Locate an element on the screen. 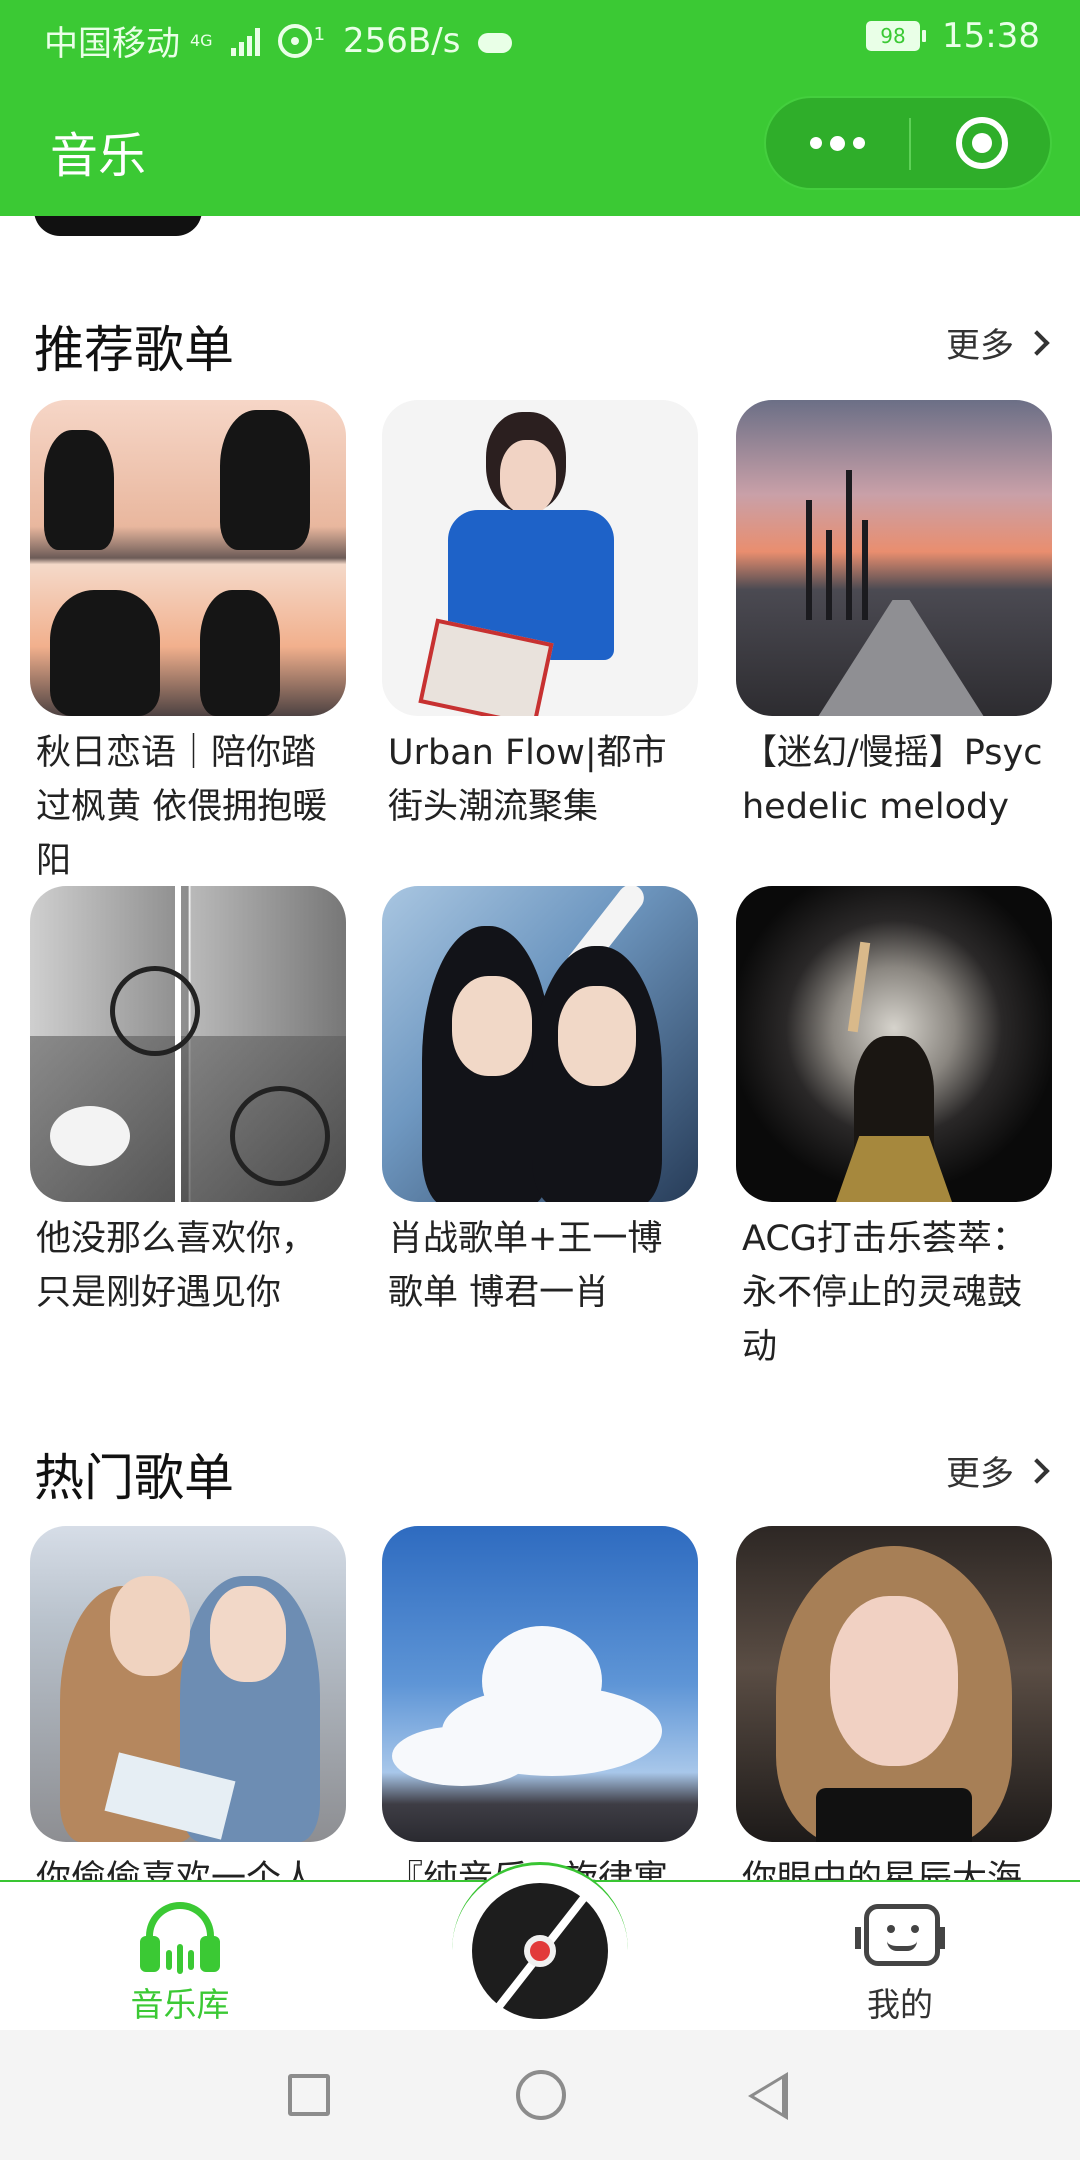 Image resolution: width=1080 pixels, height=2160 pixels. section-header-hot: 热门歌单 更多 is located at coordinates (542, 1473).